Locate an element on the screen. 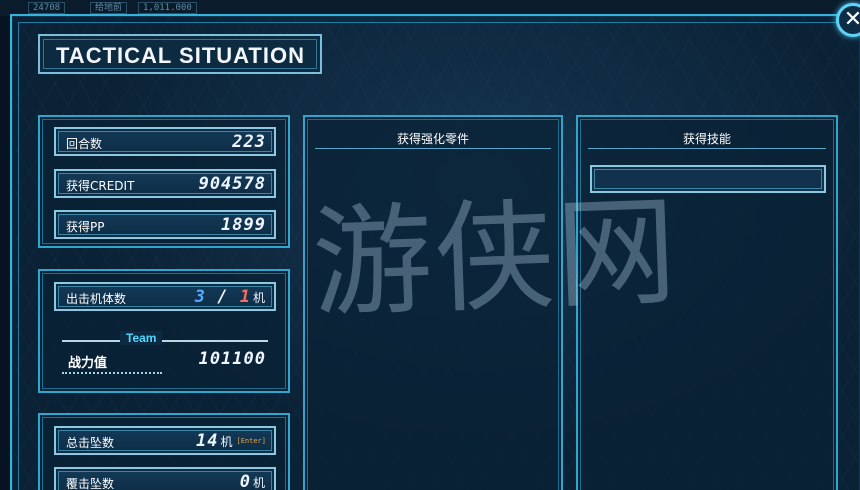 This screenshot has height=490, width=860. credit-value: 904578 is located at coordinates (232, 184).